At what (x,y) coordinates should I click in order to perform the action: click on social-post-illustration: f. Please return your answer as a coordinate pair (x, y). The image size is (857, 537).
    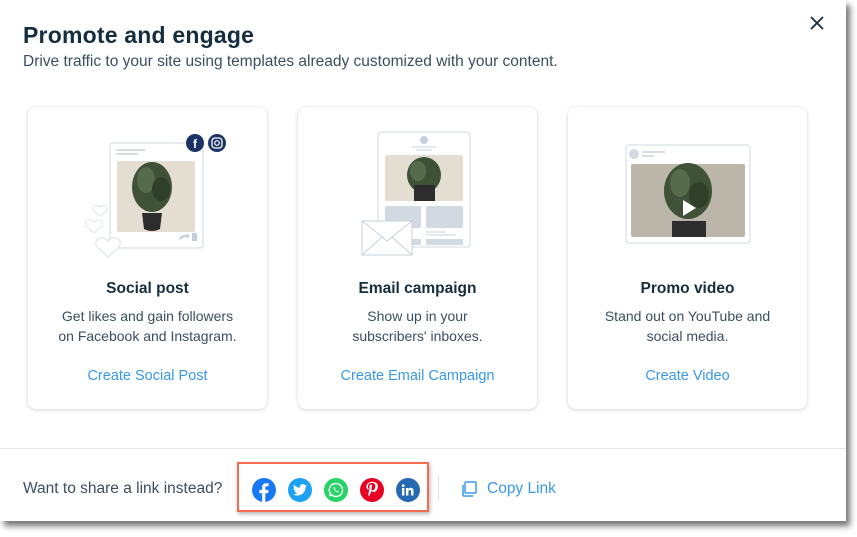
    Looking at the image, I should click on (155, 196).